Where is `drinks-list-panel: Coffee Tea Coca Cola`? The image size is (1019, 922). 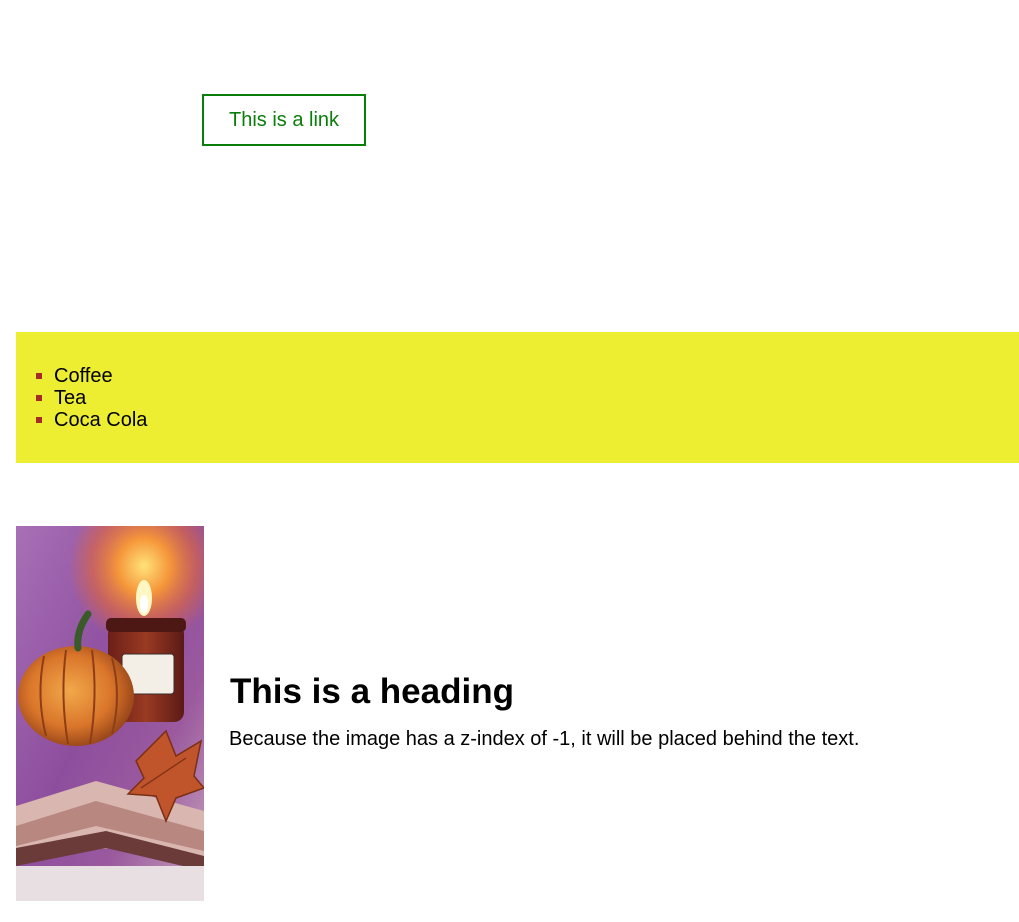 drinks-list-panel: Coffee Tea Coca Cola is located at coordinates (517, 397).